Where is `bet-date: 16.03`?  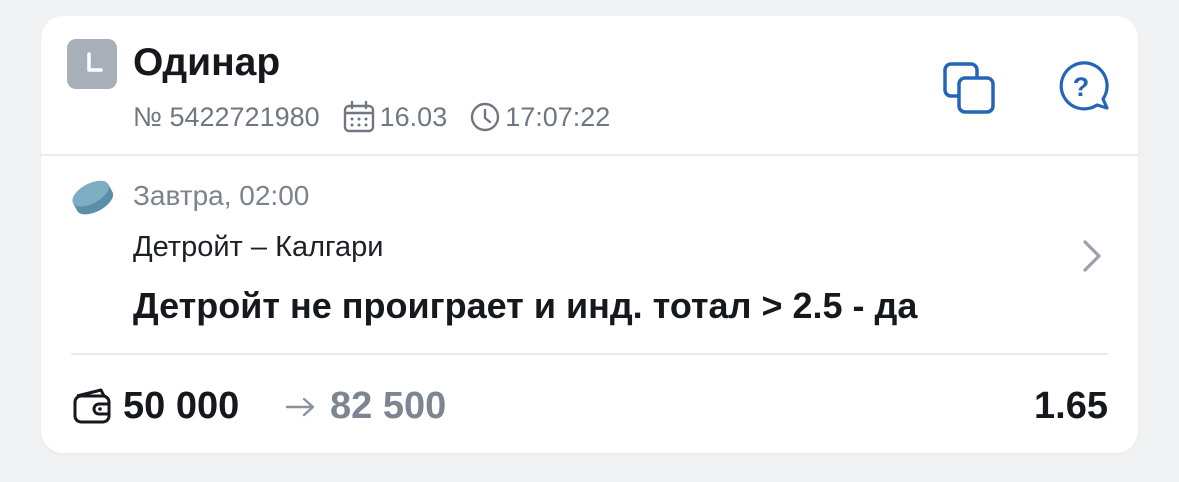 bet-date: 16.03 is located at coordinates (413, 116).